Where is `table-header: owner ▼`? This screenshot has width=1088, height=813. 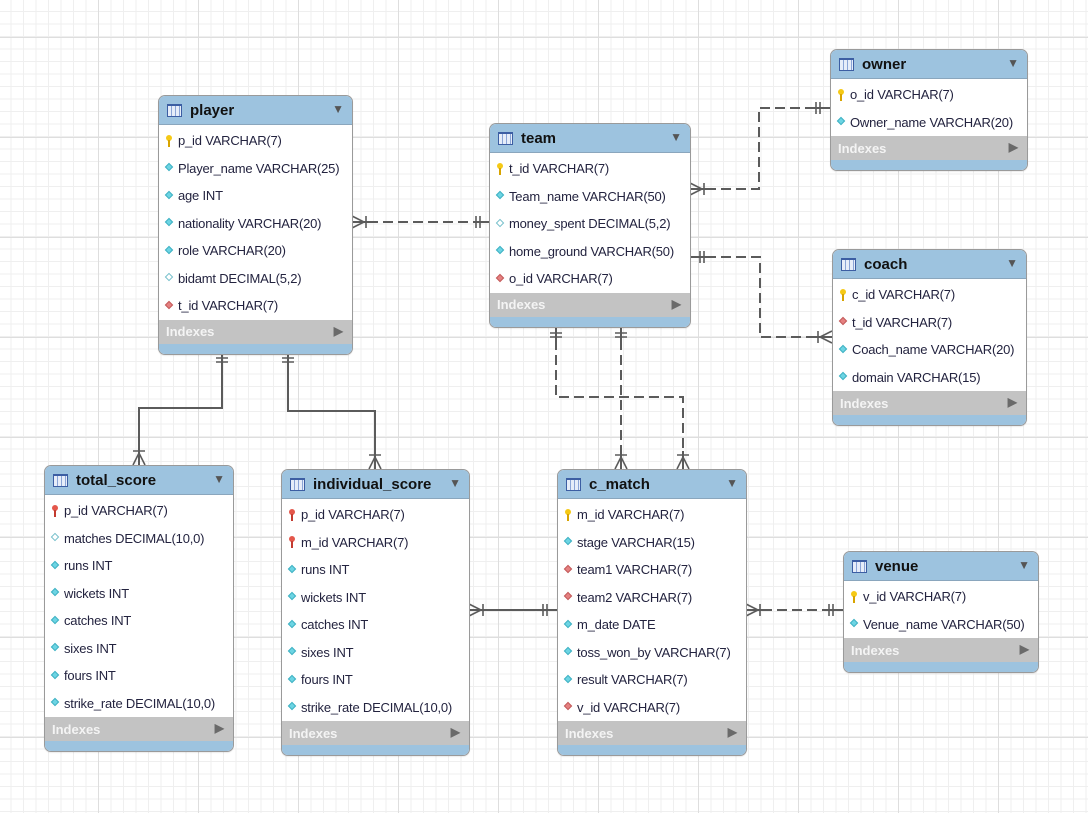 table-header: owner ▼ is located at coordinates (929, 64).